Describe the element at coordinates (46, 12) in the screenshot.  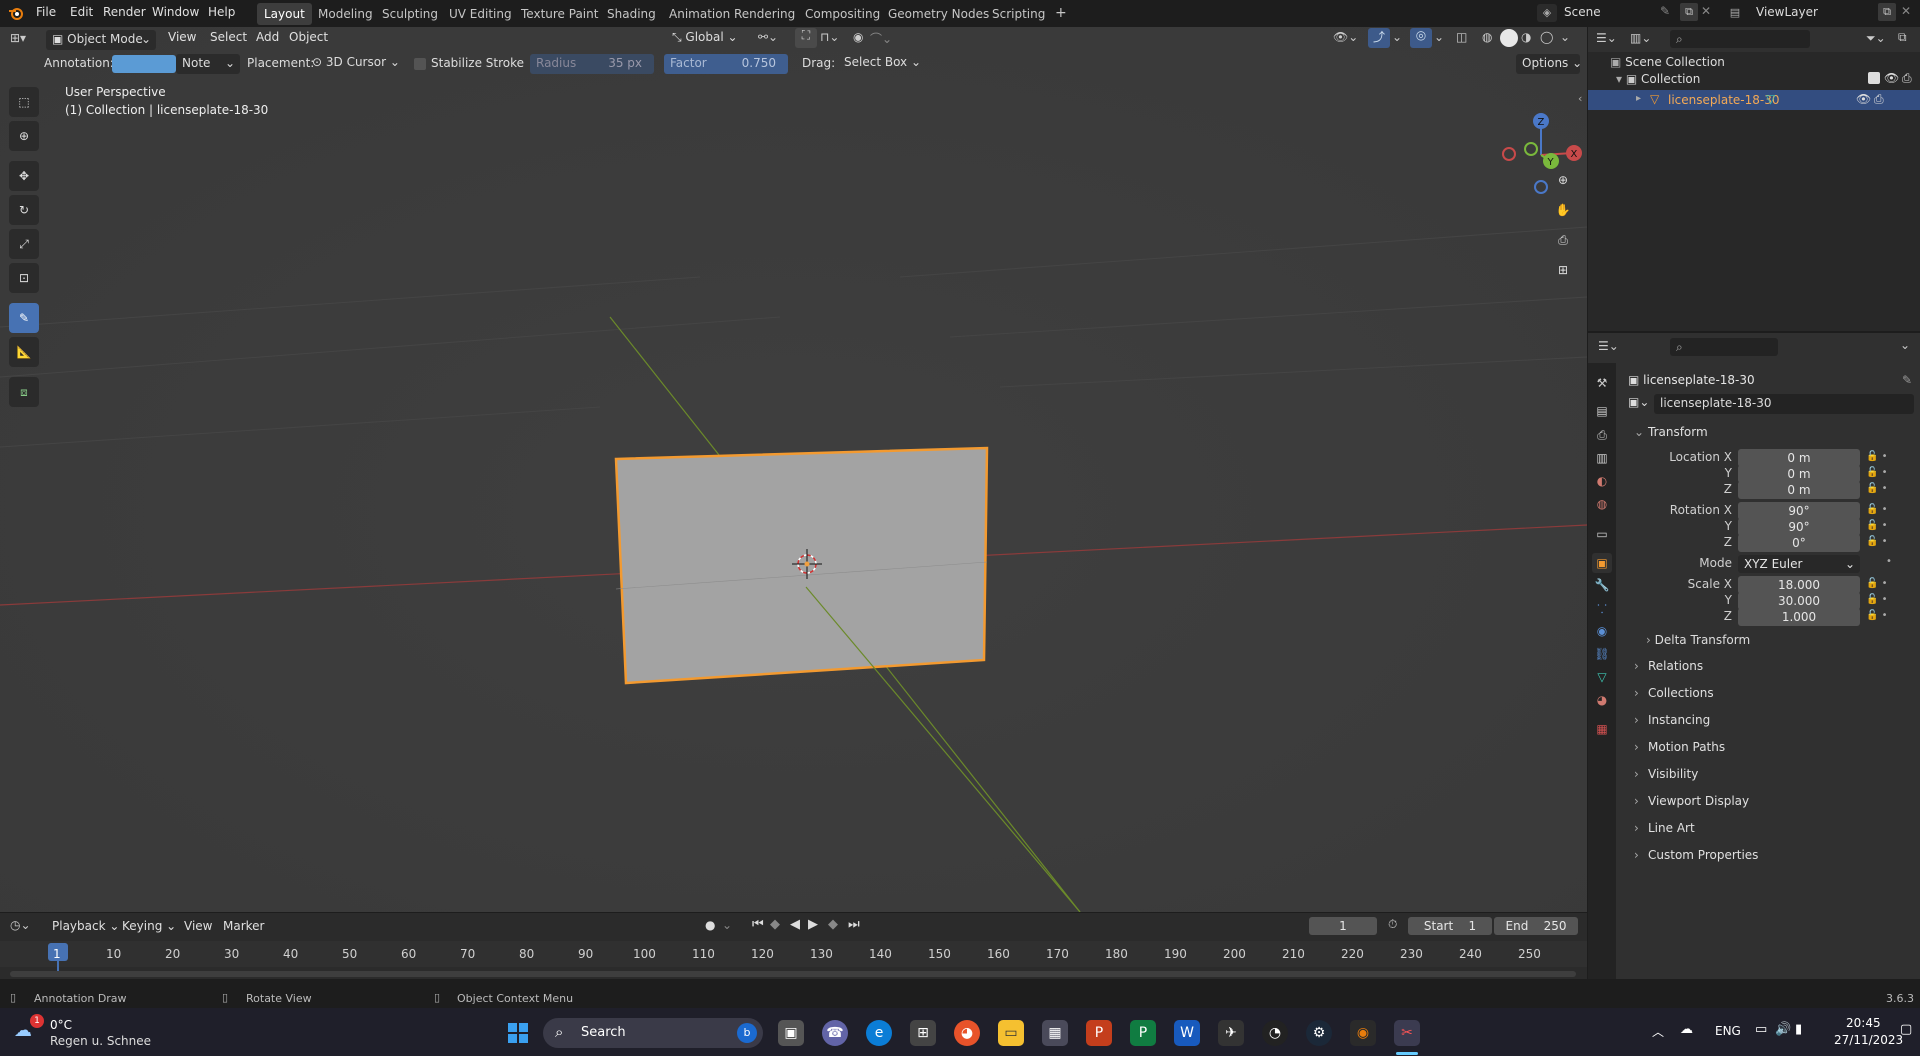
I see `menu-file: File` at that location.